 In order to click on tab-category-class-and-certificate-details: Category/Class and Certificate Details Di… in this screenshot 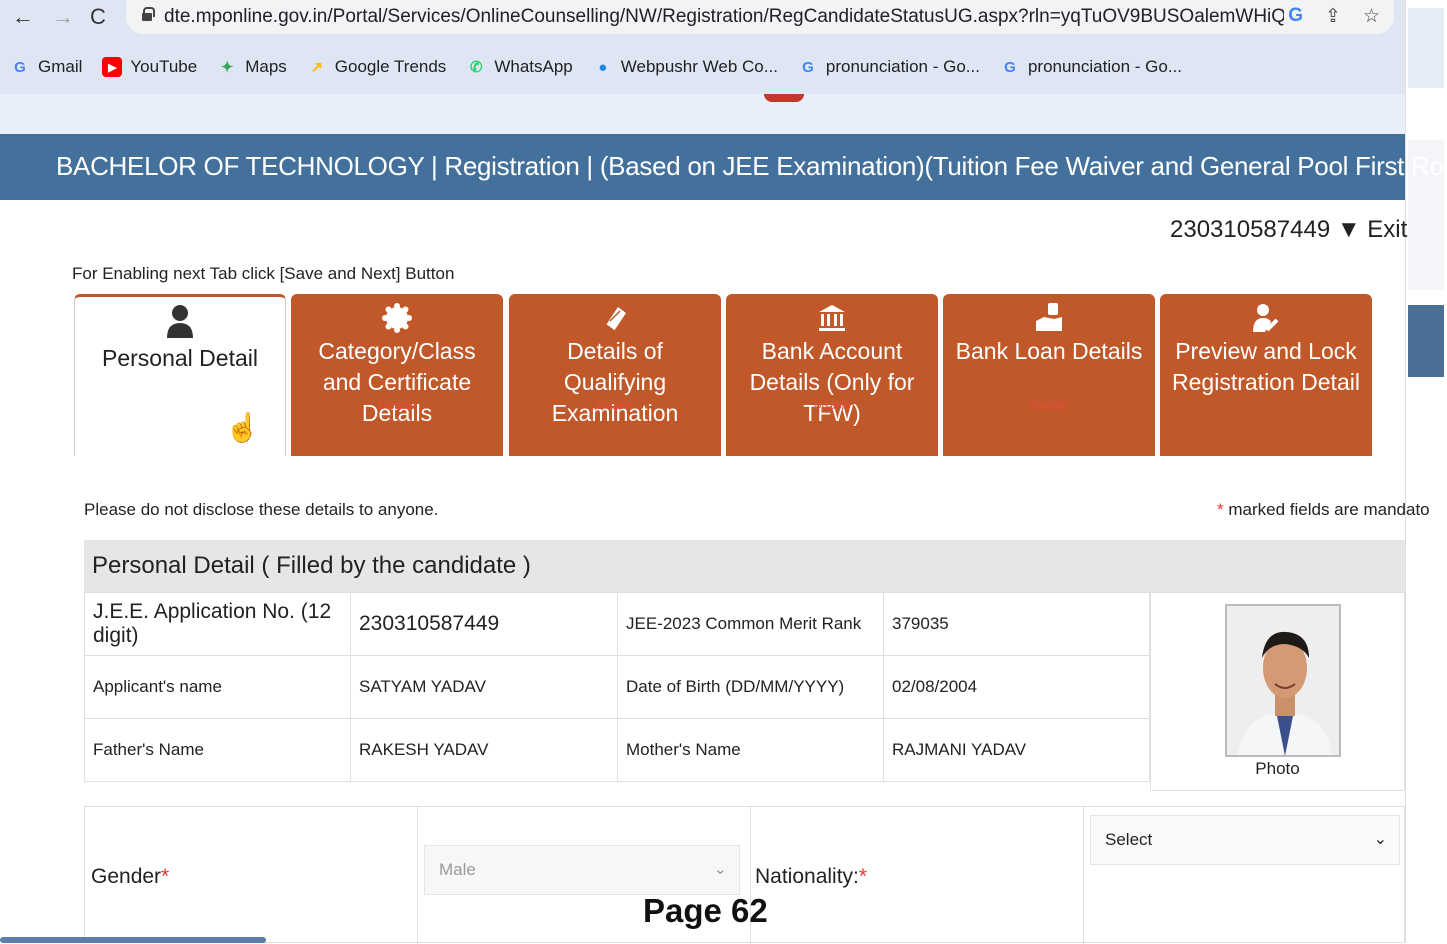, I will do `click(397, 375)`.